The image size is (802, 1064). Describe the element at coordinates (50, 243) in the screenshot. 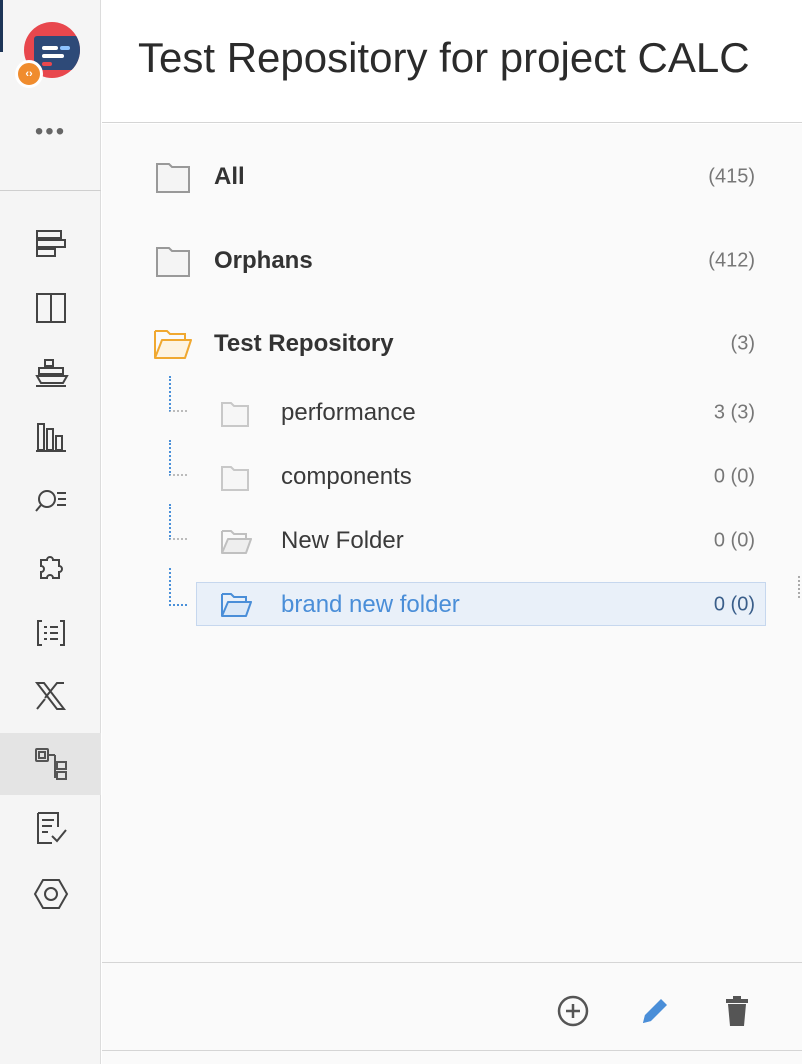

I see `backlog-icon` at that location.